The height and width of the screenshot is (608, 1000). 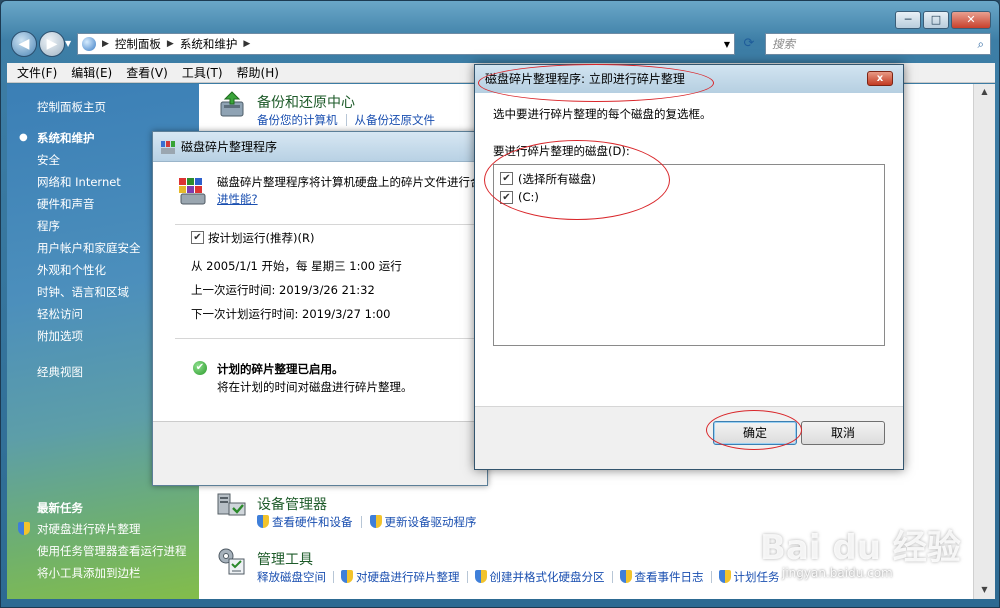 I want to click on cancel-button: 取消, so click(x=843, y=433).